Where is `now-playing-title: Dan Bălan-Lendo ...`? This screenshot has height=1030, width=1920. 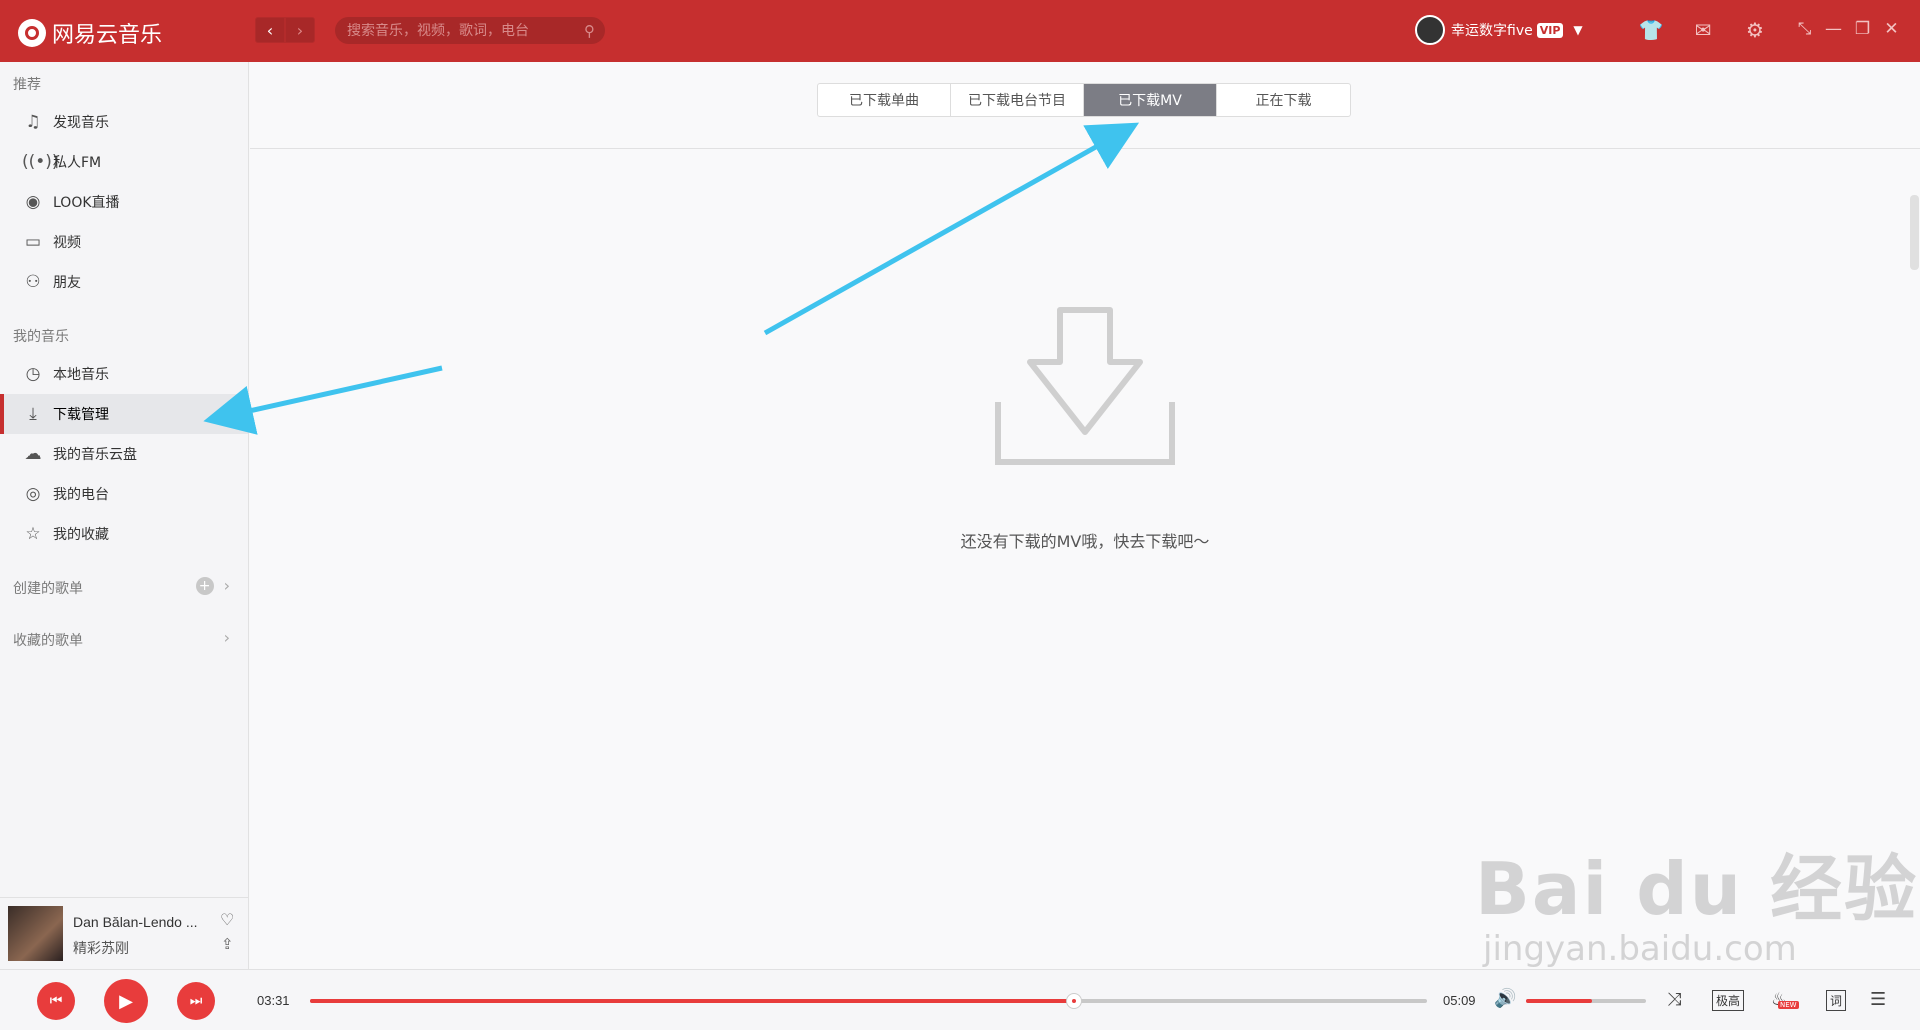
now-playing-title: Dan Bălan-Lendo ... is located at coordinates (135, 922).